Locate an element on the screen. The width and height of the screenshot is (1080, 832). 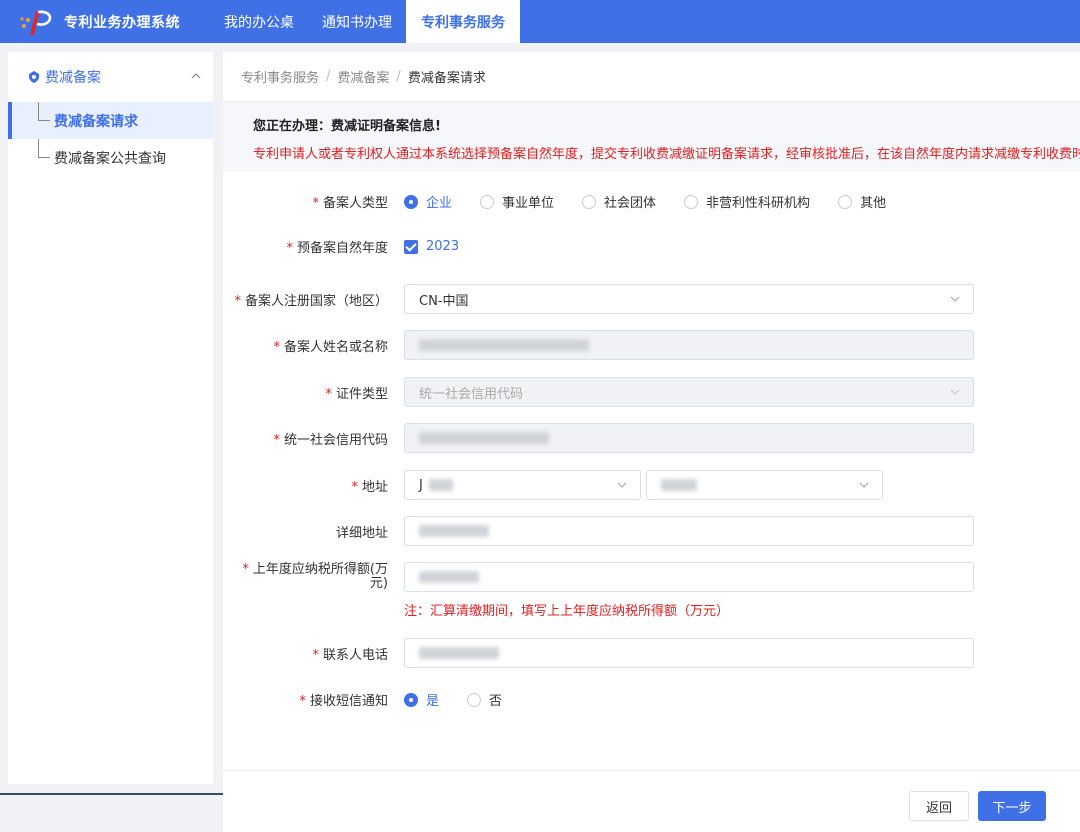
field-label: * 地址 is located at coordinates (369, 487).